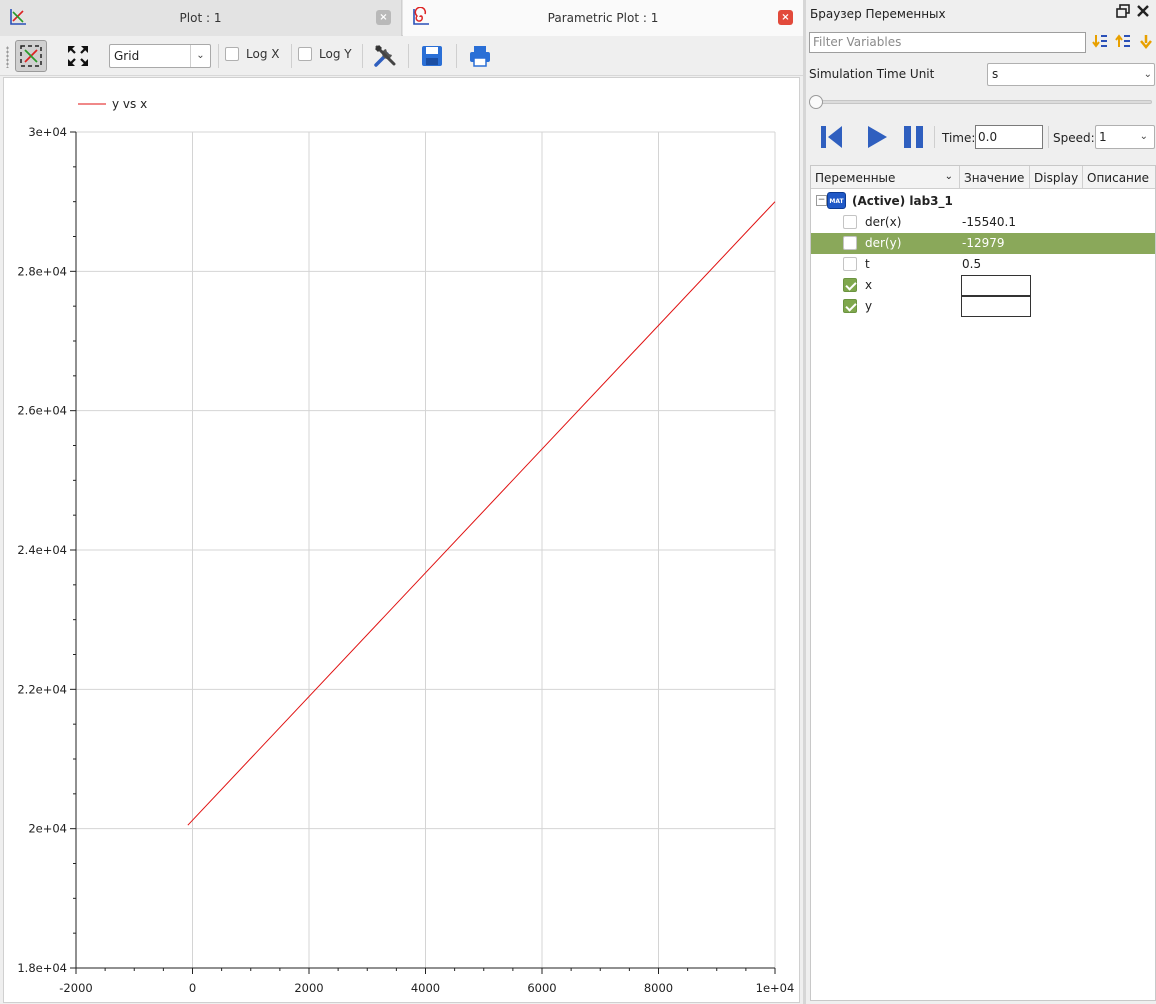 The height and width of the screenshot is (1004, 1156). What do you see at coordinates (821, 200) in the screenshot?
I see `collapse-icon: −` at bounding box center [821, 200].